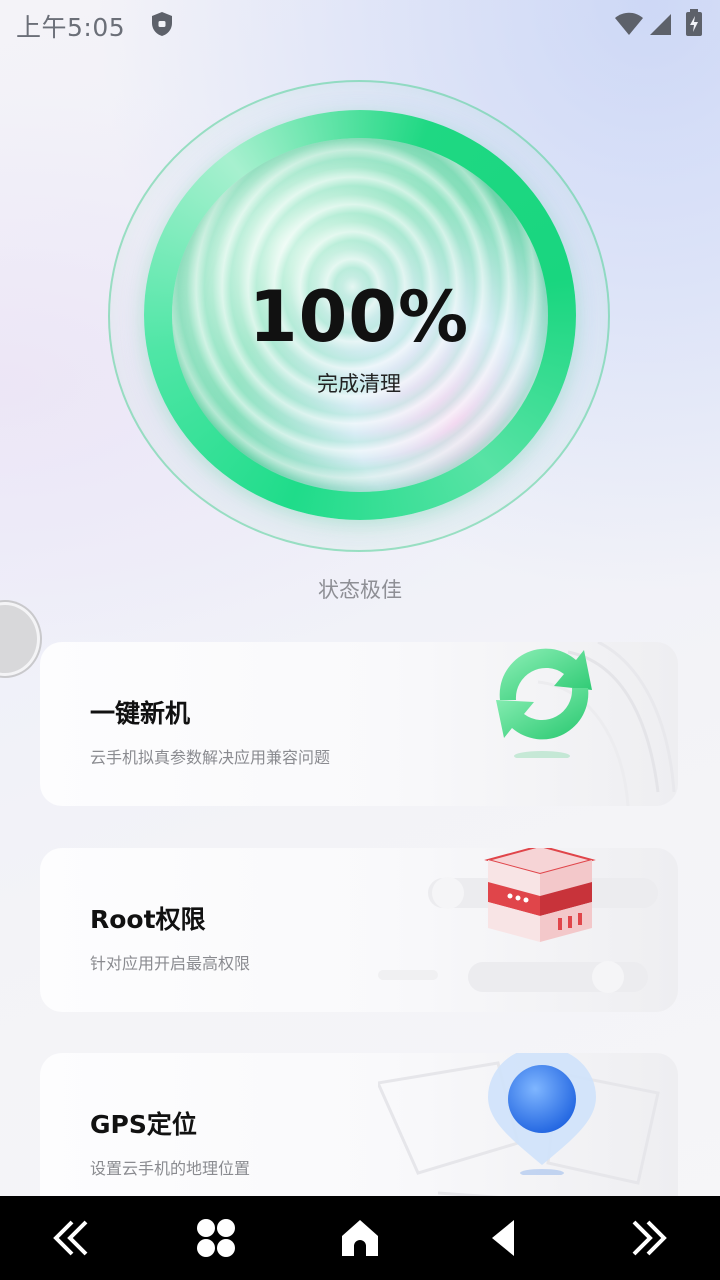 This screenshot has height=1280, width=720. Describe the element at coordinates (20, 639) in the screenshot. I see `floating-assistive-button` at that location.